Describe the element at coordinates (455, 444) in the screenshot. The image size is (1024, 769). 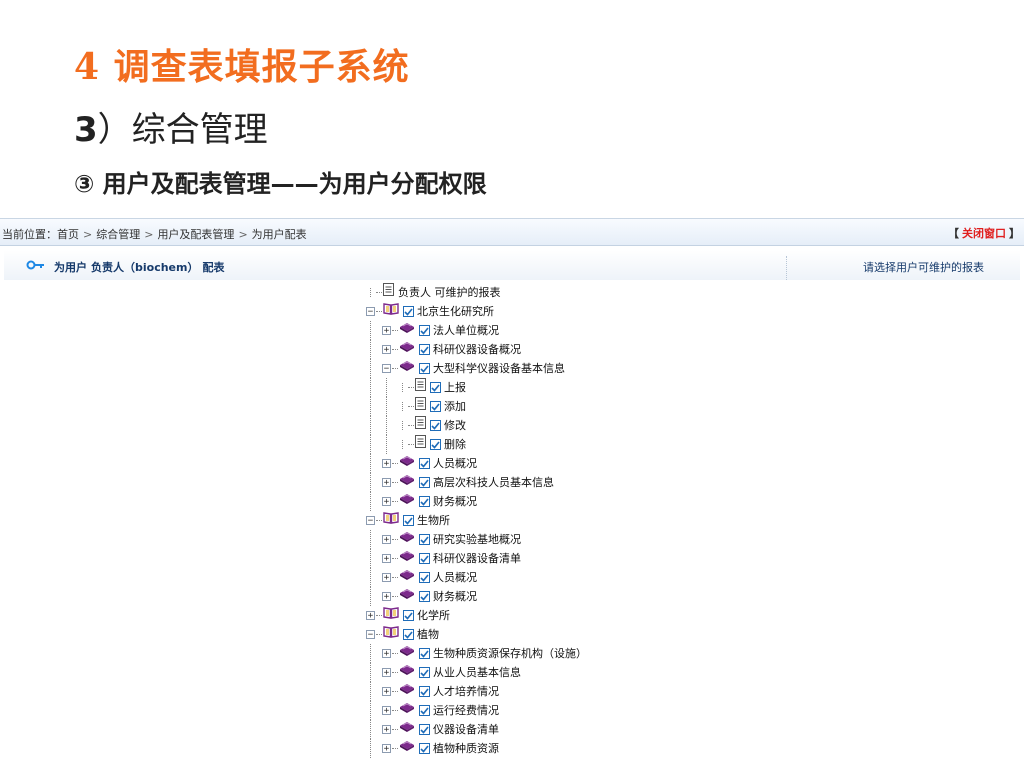
I see `tree-node-label: 删除` at that location.